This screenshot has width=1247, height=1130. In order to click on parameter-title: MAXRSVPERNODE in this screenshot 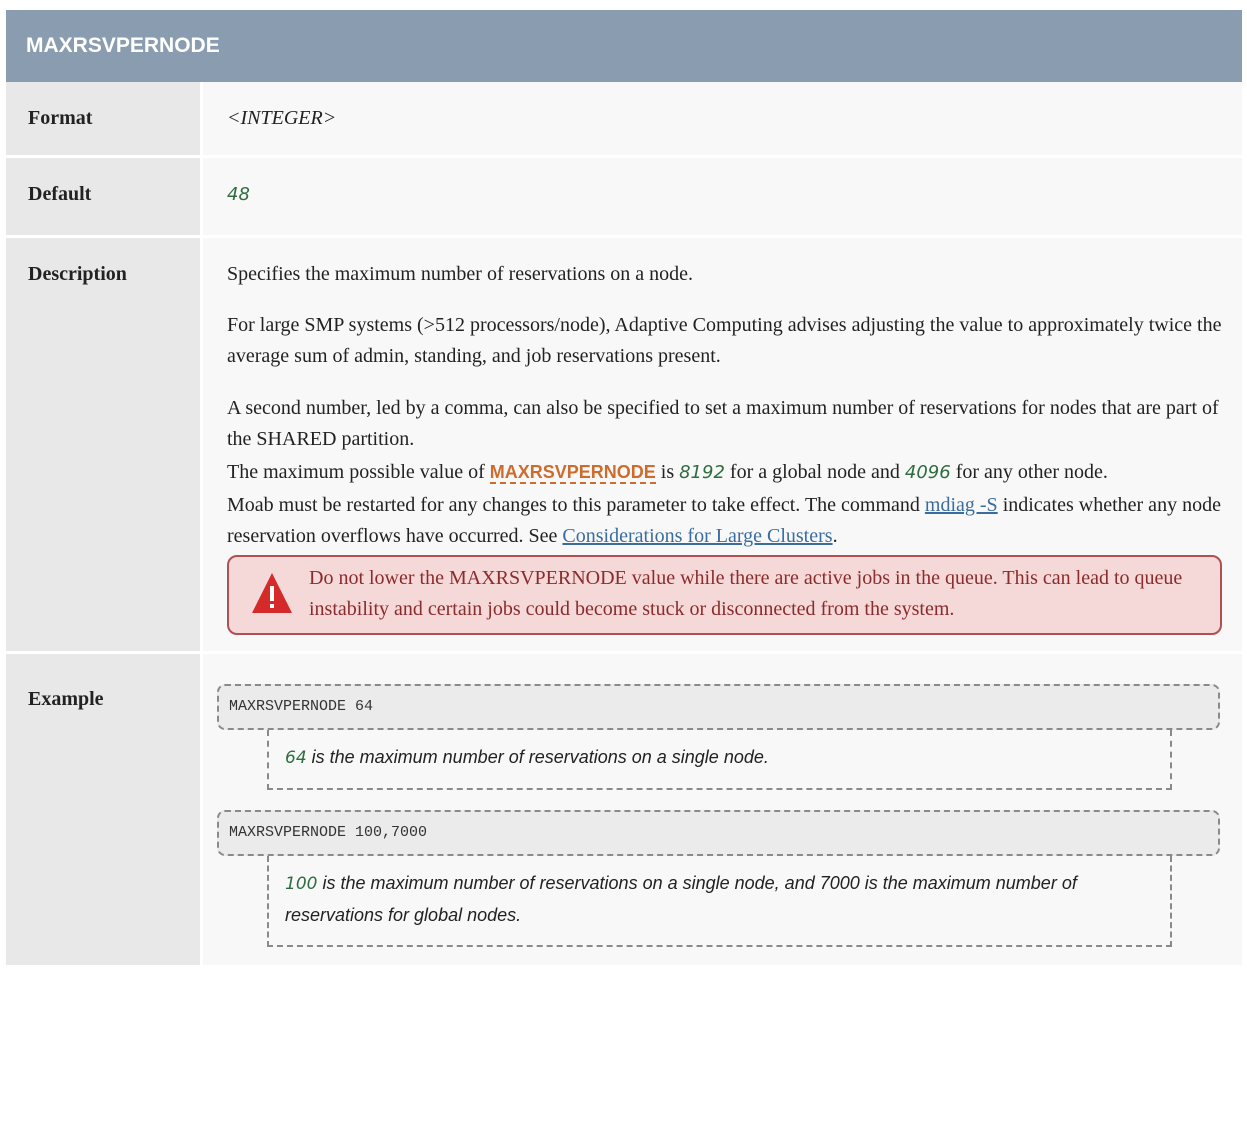, I will do `click(624, 46)`.